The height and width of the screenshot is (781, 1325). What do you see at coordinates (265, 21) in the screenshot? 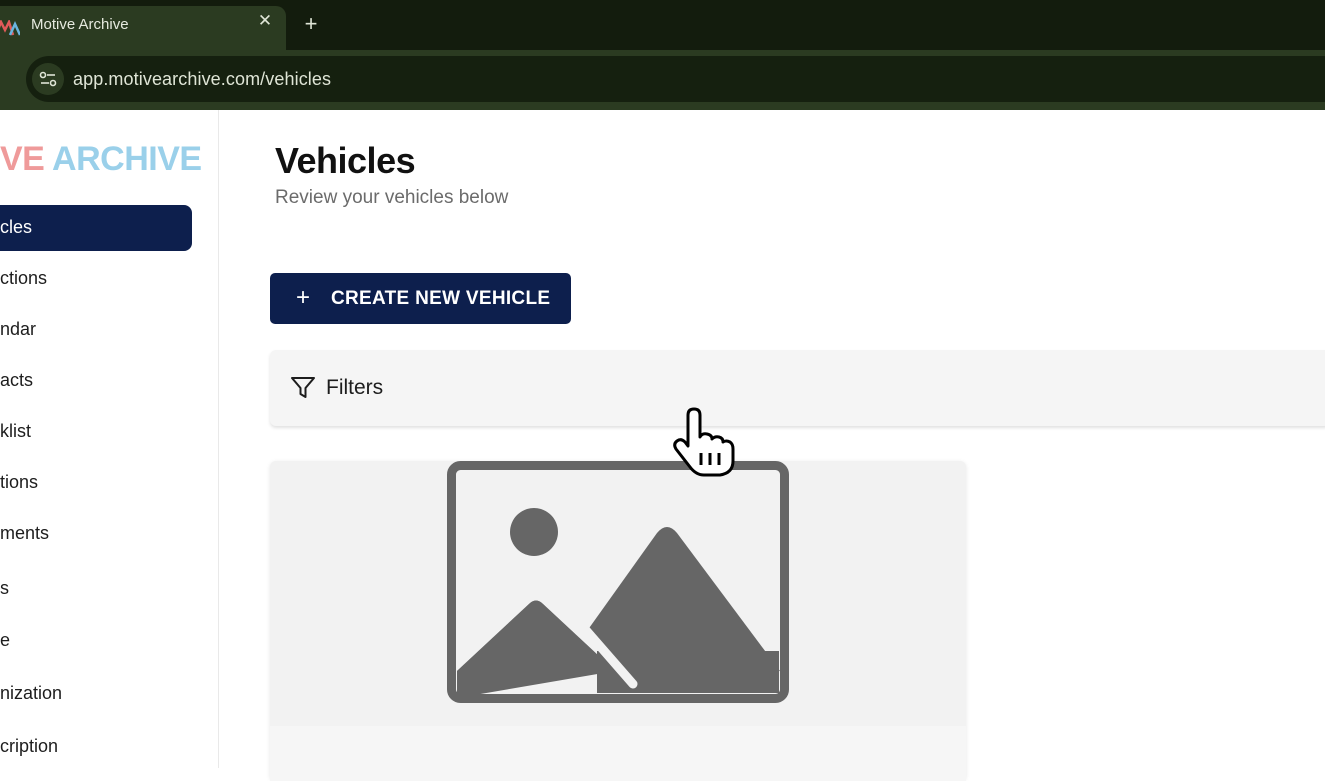
I see `close-icon: ✕` at bounding box center [265, 21].